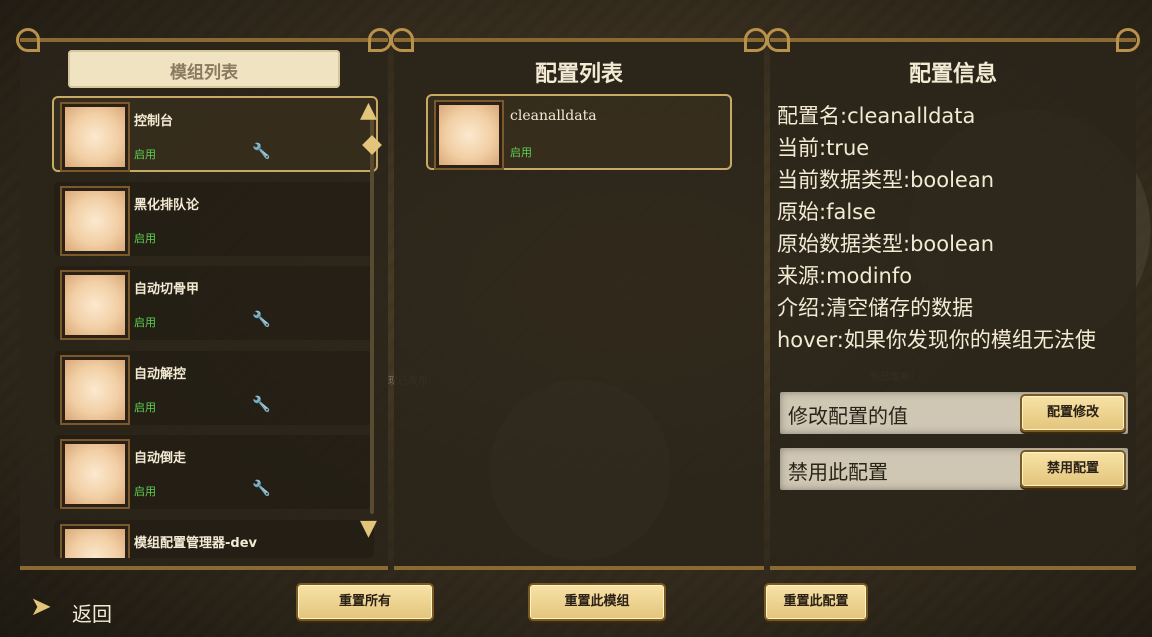  Describe the element at coordinates (823, 148) in the screenshot. I see `info-current-value: 当前:true` at that location.